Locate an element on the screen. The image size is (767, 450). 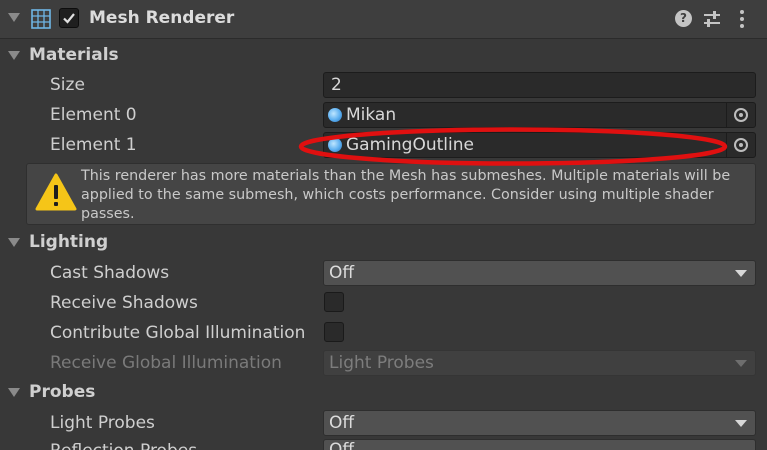
receive-shadows-label: Receive Shadows is located at coordinates (124, 303).